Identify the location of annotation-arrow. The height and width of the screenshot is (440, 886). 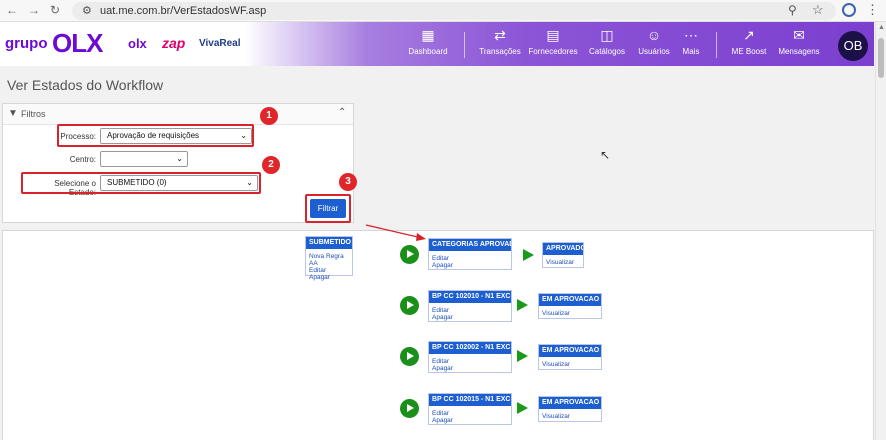
(395, 232).